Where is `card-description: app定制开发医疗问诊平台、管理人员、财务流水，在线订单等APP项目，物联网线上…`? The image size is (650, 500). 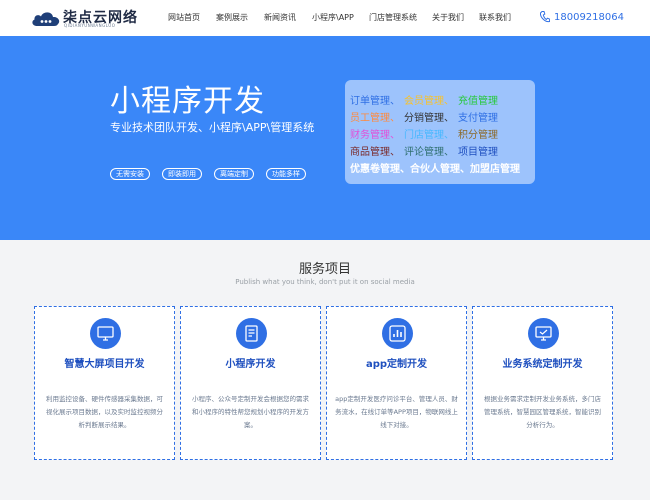 card-description: app定制开发医疗问诊平台、管理人员、财务流水，在线订单等APP项目，物联网线上… is located at coordinates (396, 412).